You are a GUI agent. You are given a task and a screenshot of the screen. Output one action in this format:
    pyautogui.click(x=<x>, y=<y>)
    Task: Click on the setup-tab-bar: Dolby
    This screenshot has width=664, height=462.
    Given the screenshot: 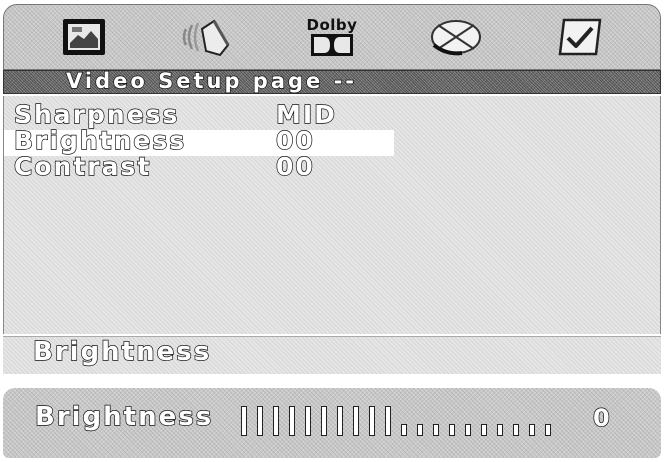 What is the action you would take?
    pyautogui.click(x=332, y=37)
    